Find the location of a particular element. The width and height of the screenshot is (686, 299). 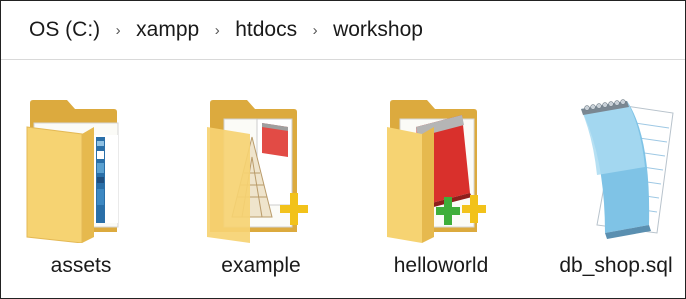

file-item-assets: assets is located at coordinates (81, 192).